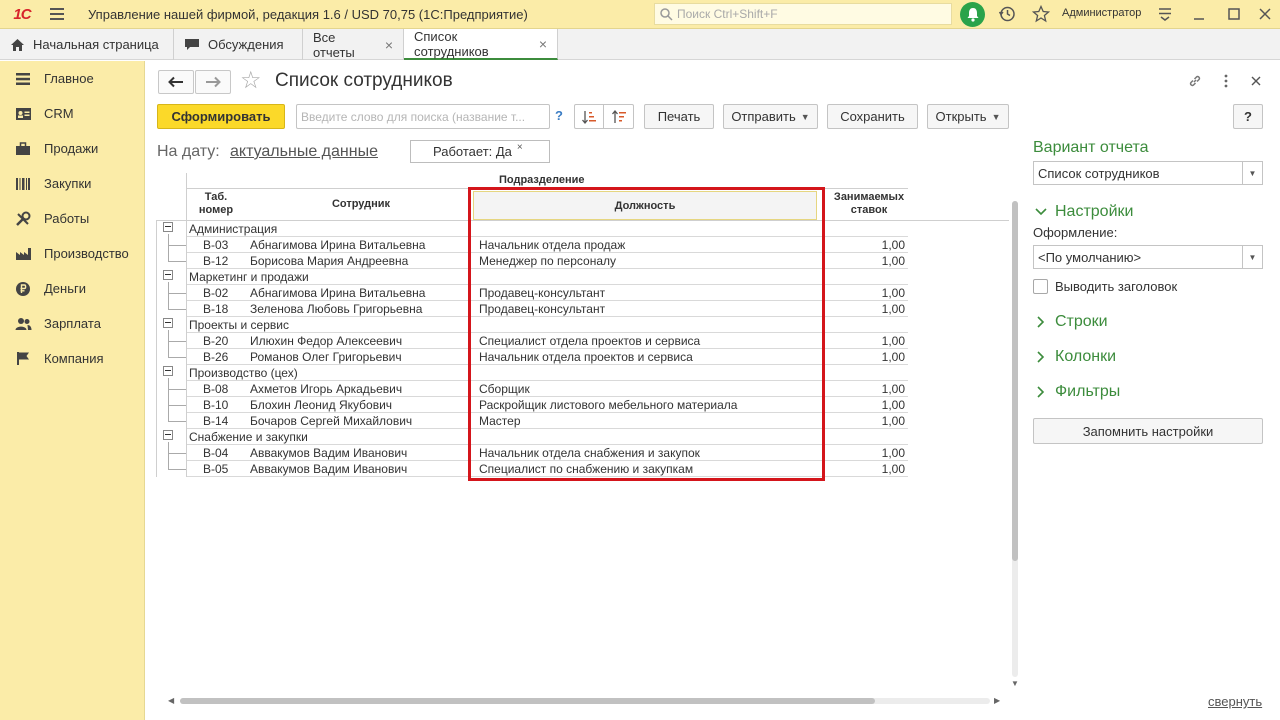  I want to click on sidebar-item-company: Компания, so click(72, 358).